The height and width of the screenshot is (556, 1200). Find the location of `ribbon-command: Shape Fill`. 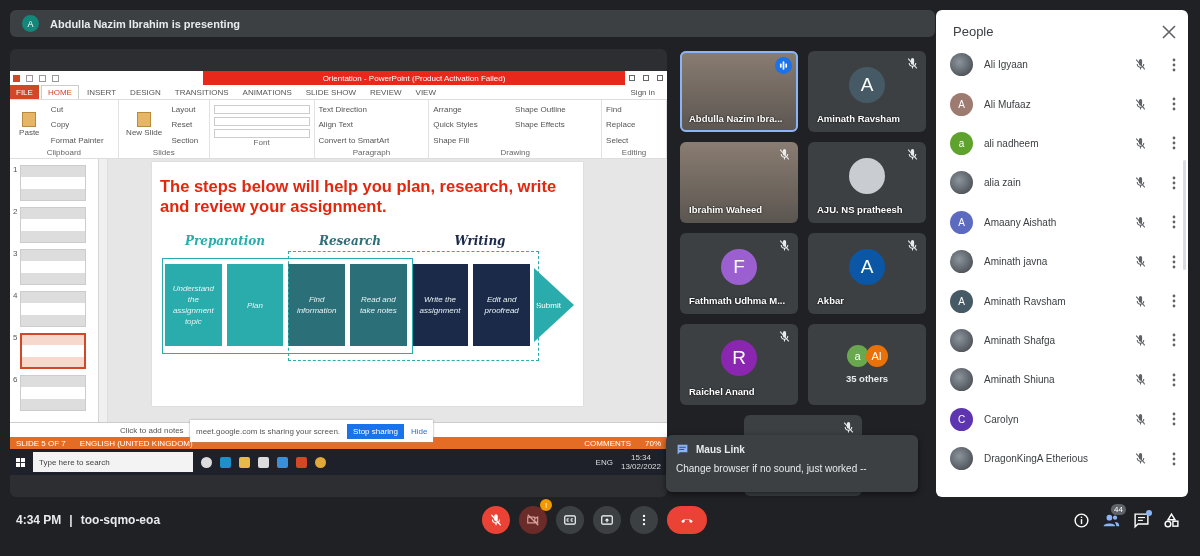

ribbon-command: Shape Fill is located at coordinates (471, 140).